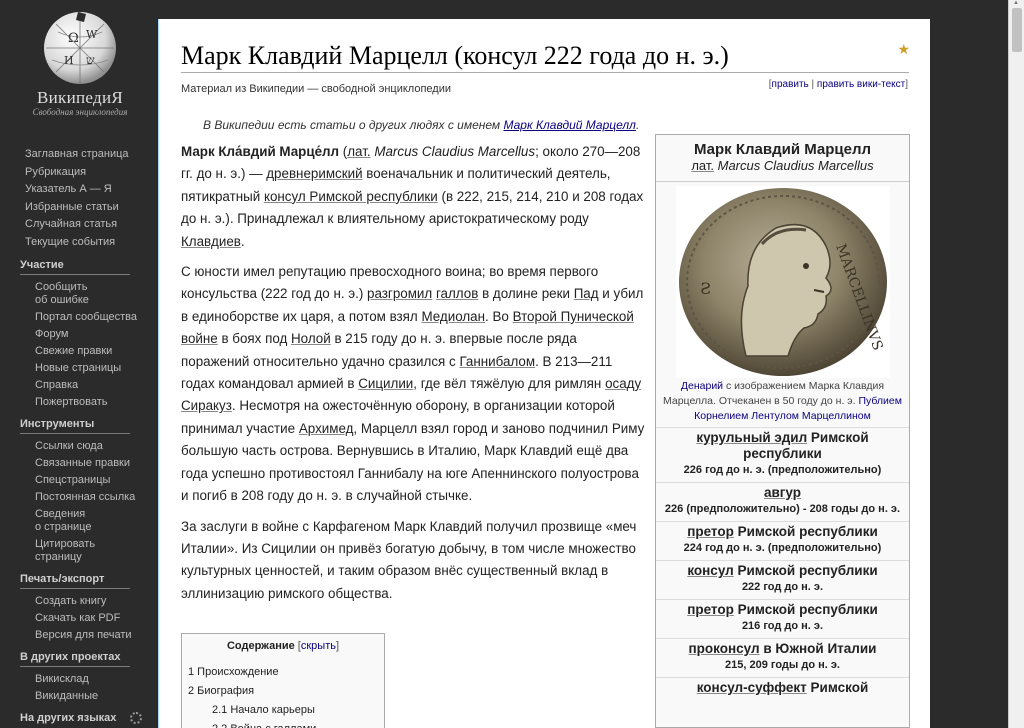  Describe the element at coordinates (358, 151) in the screenshot. I see `lat-link: лат.` at that location.